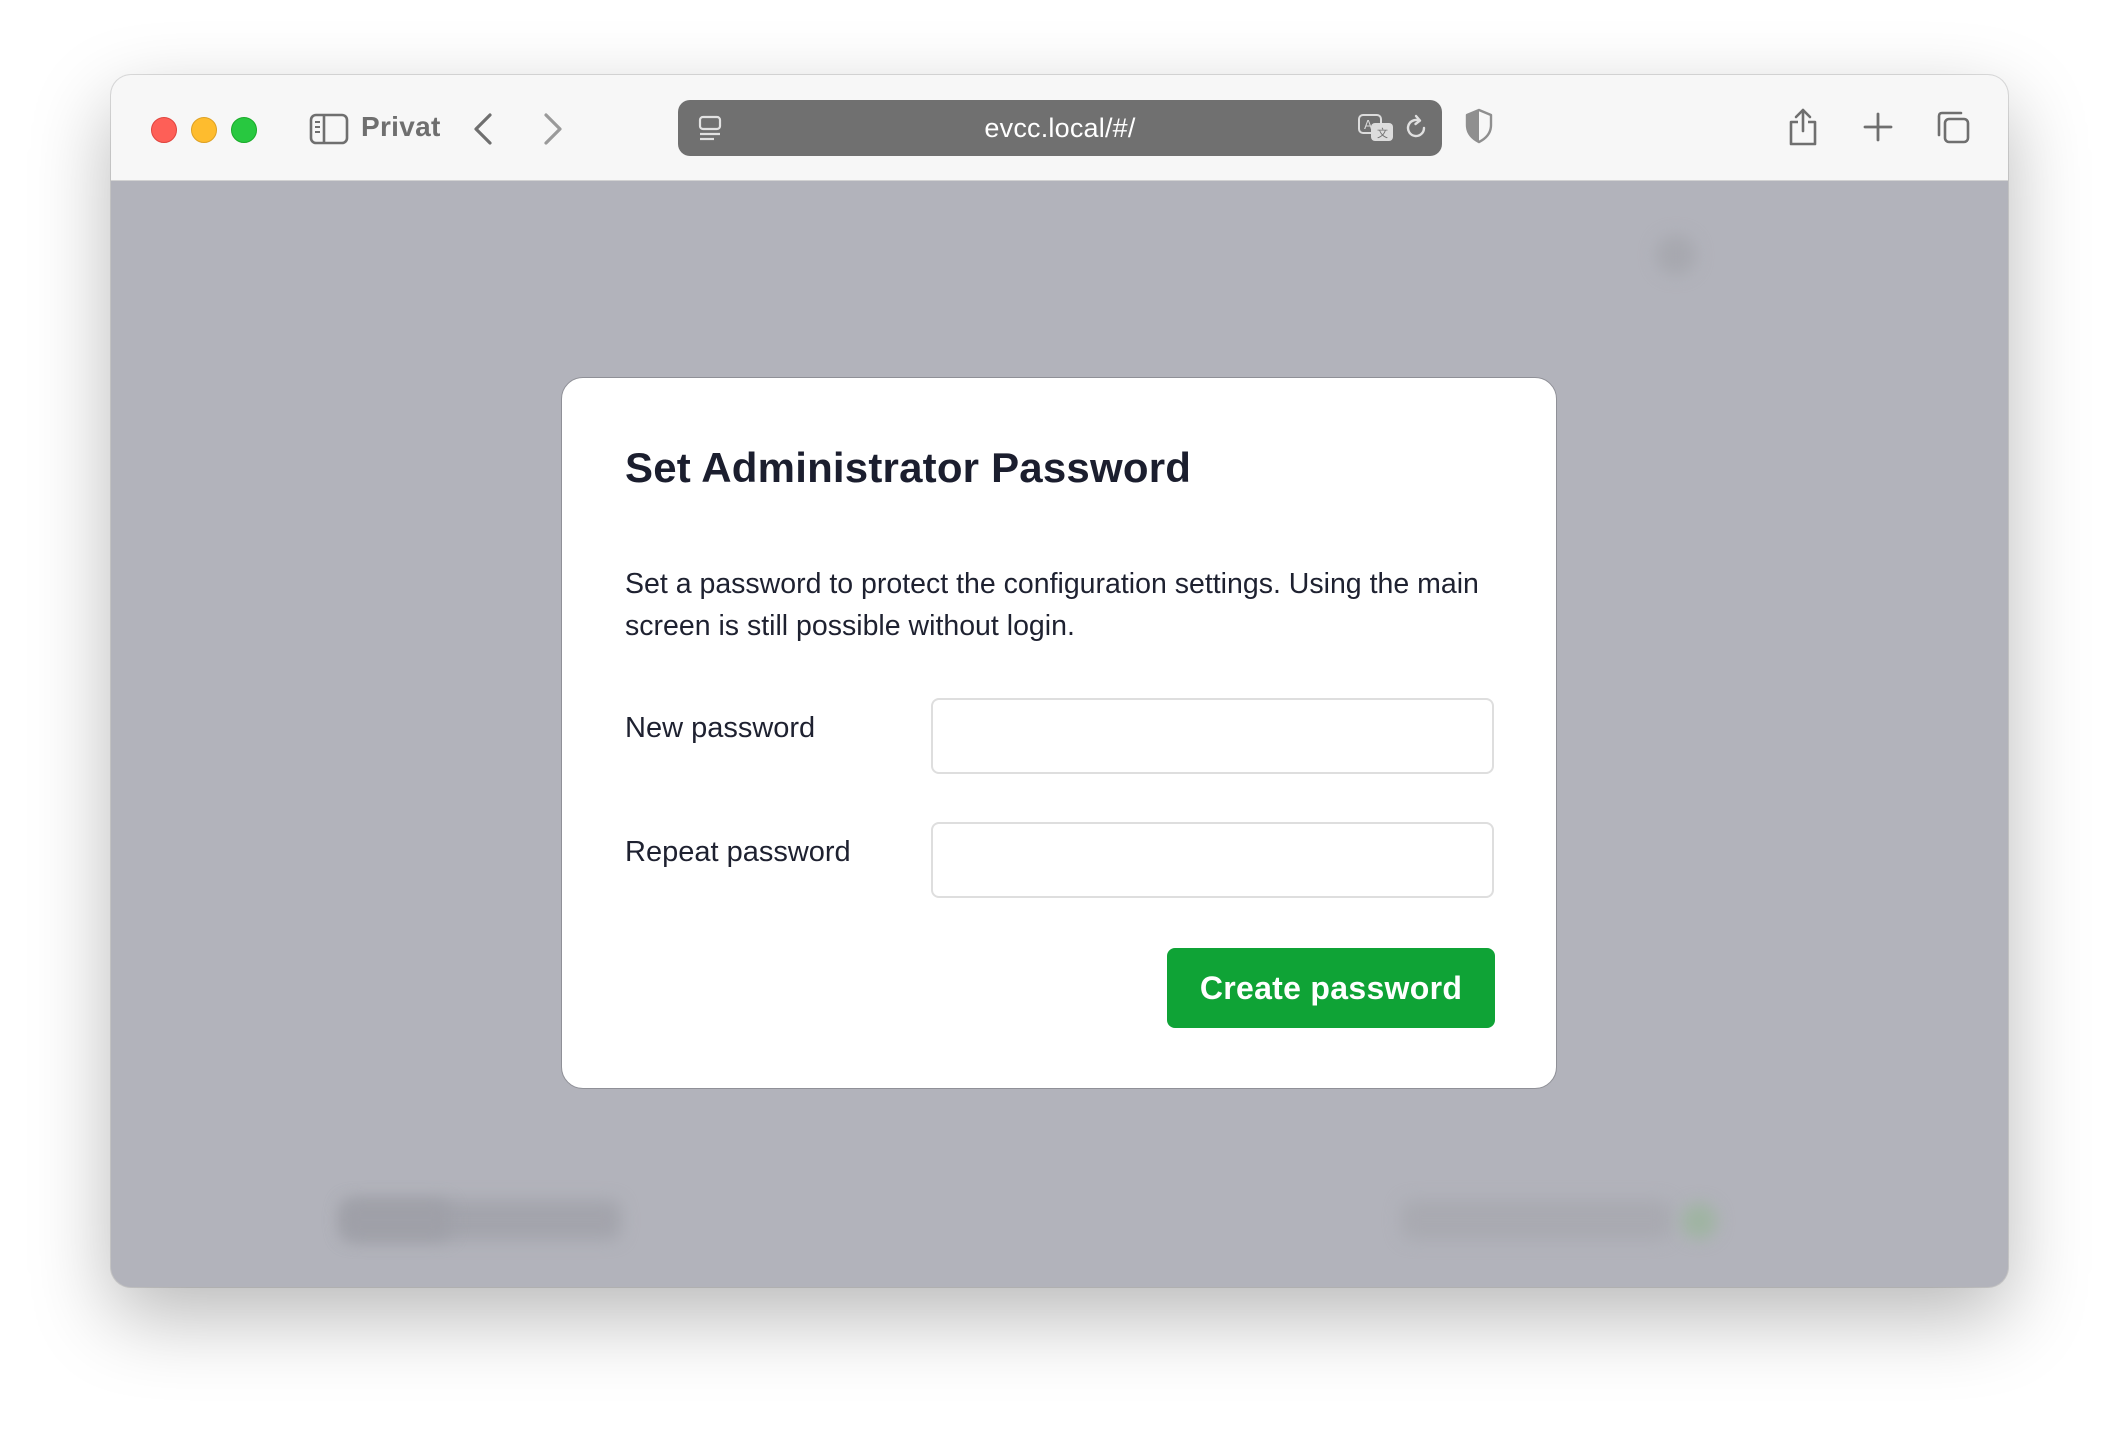  What do you see at coordinates (1212, 736) in the screenshot?
I see `new-password-input` at bounding box center [1212, 736].